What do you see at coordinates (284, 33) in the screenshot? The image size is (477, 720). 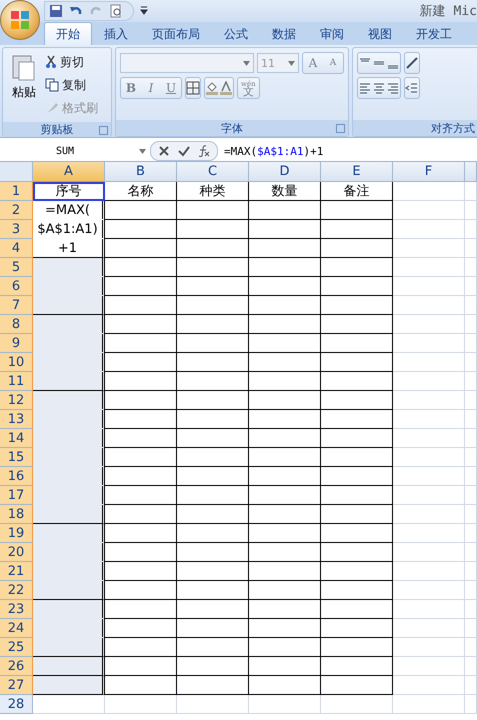 I see `ribbon-tab: 数据` at bounding box center [284, 33].